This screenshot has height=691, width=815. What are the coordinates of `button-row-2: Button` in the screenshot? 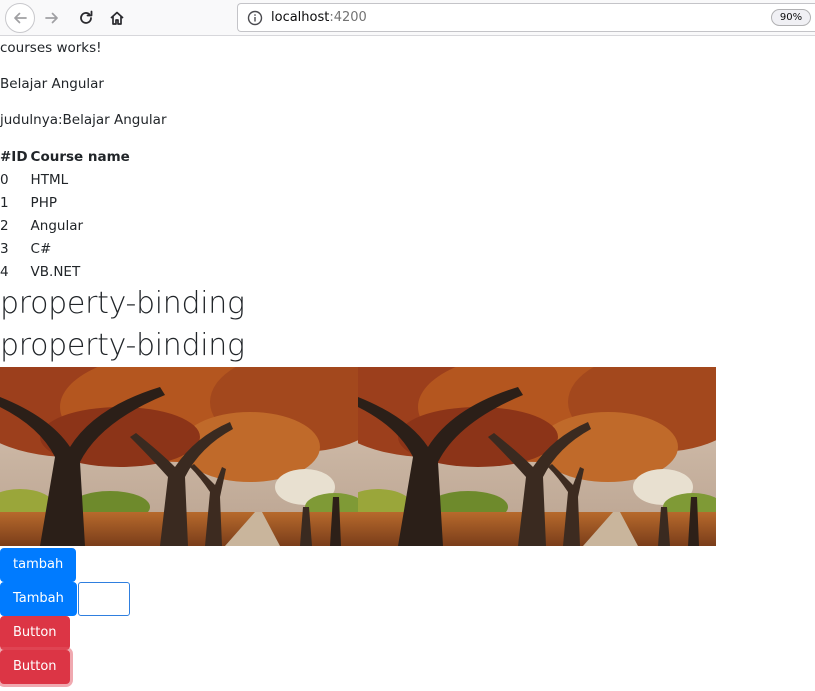 It's located at (407, 667).